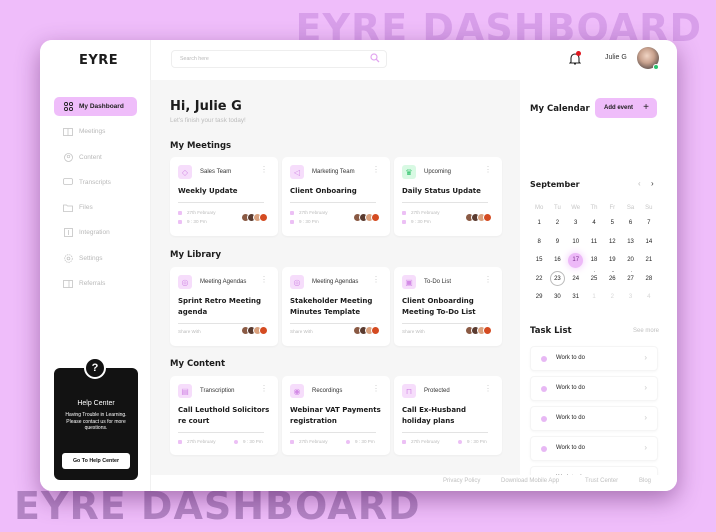  Describe the element at coordinates (461, 481) in the screenshot. I see `footer-link-privacy-policy: Privacy Policy` at that location.